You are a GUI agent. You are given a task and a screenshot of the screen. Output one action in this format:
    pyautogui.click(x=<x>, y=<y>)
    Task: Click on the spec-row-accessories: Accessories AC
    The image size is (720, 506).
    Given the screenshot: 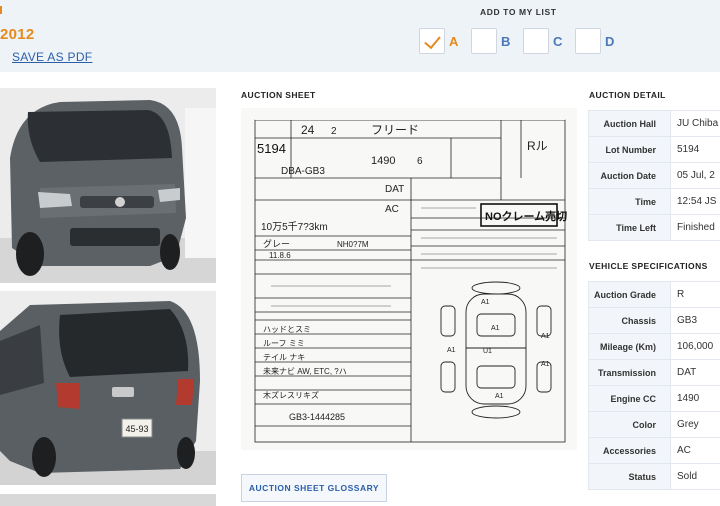 What is the action you would take?
    pyautogui.click(x=654, y=450)
    